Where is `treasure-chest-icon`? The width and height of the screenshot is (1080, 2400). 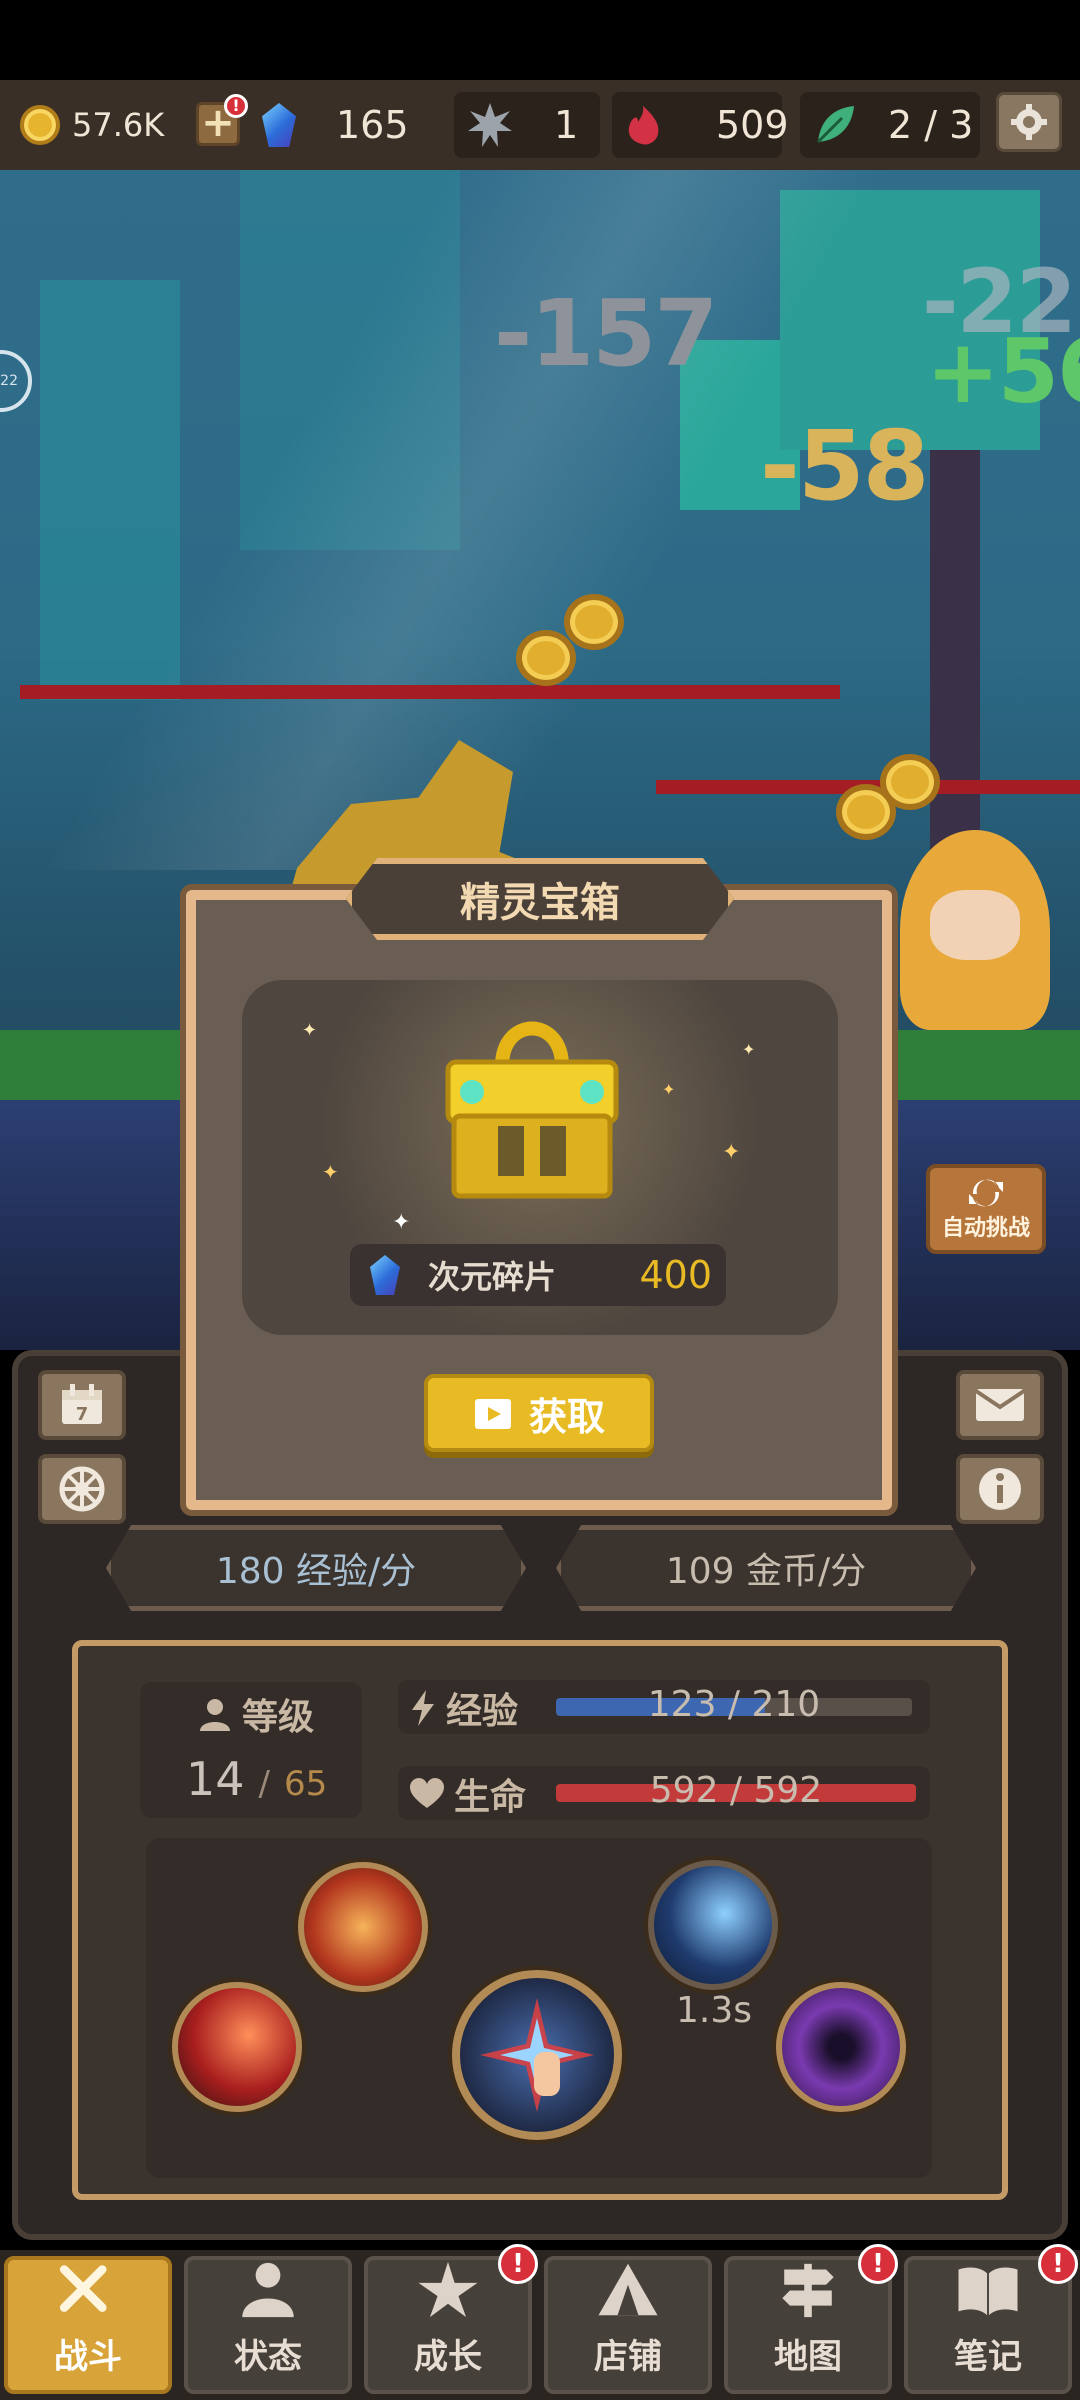 treasure-chest-icon is located at coordinates (532, 1110).